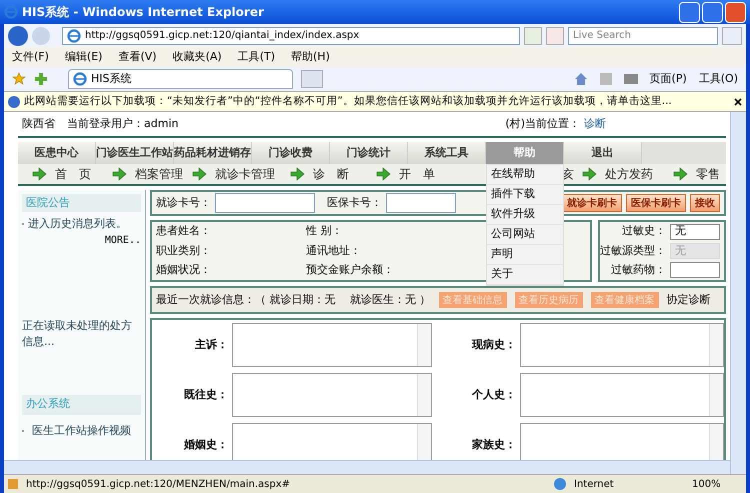 The width and height of the screenshot is (750, 493). I want to click on field-label: 职业类别：, so click(184, 250).